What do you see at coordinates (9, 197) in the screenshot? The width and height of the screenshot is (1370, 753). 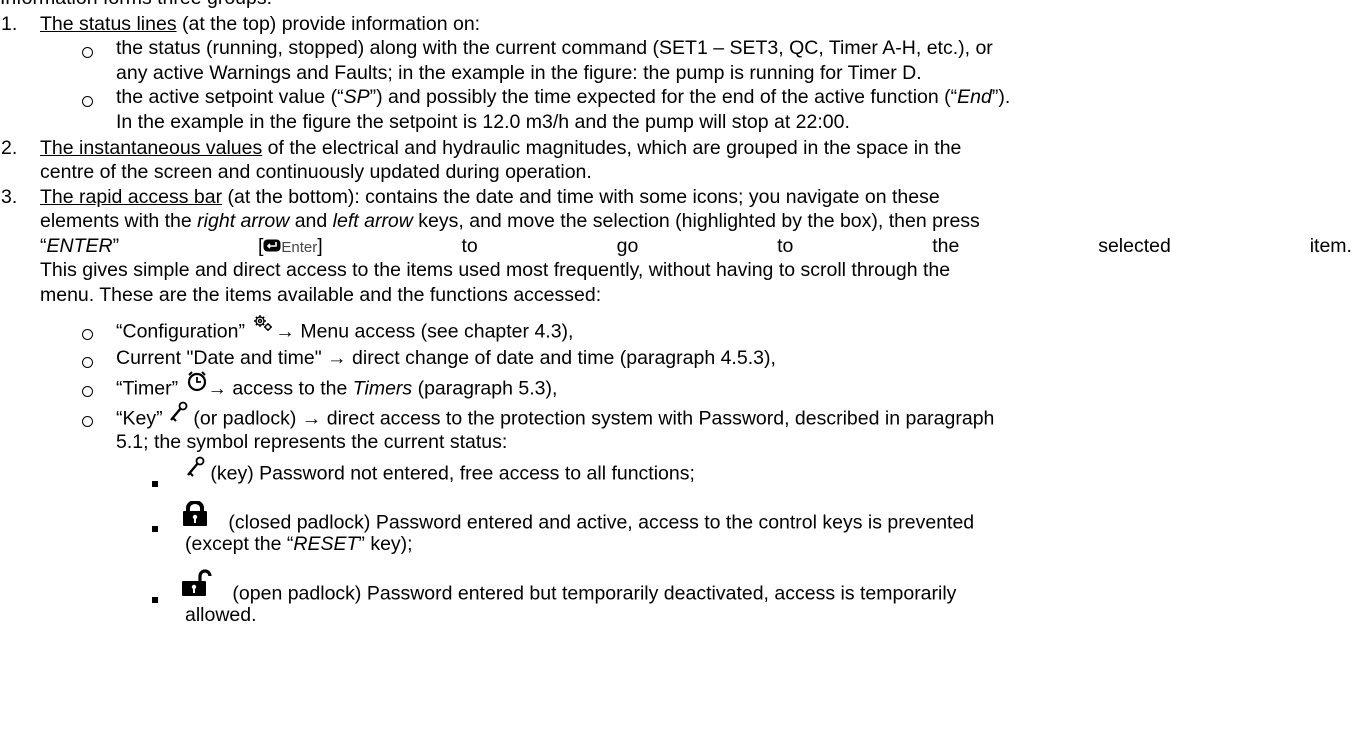 I see `list-number-3: 3.` at bounding box center [9, 197].